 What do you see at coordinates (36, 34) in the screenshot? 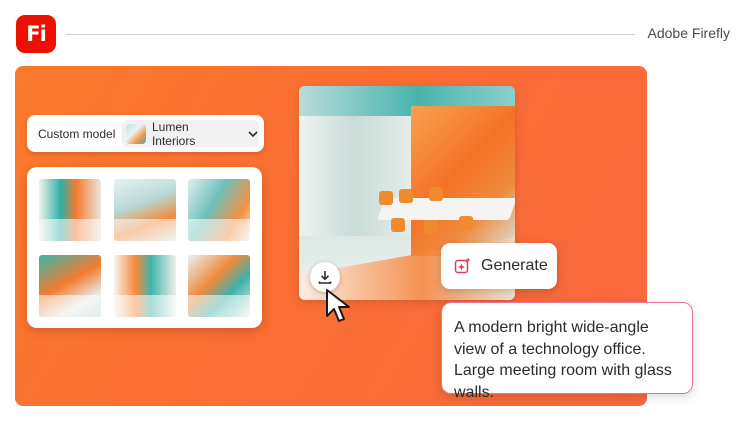
I see `firefly-logo: Fi` at bounding box center [36, 34].